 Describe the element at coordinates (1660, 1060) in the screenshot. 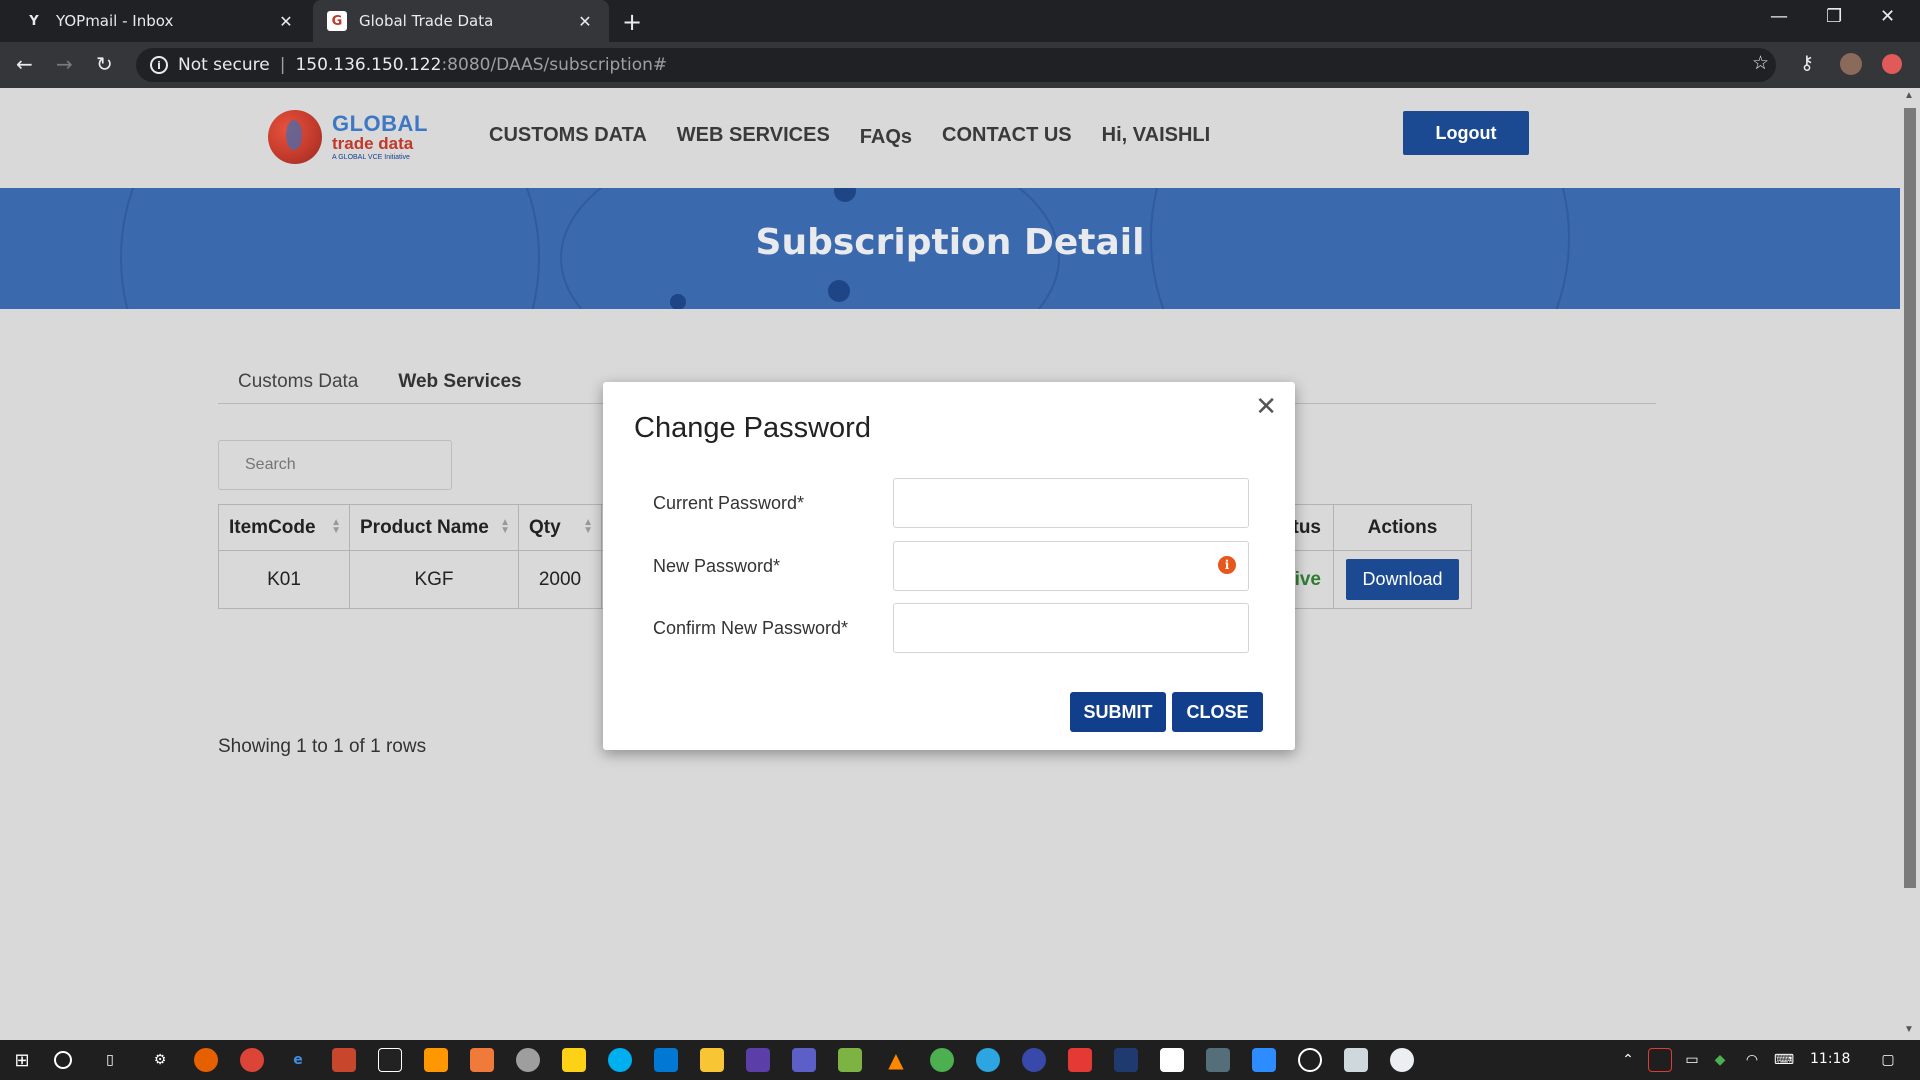

I see `tray-icon` at that location.